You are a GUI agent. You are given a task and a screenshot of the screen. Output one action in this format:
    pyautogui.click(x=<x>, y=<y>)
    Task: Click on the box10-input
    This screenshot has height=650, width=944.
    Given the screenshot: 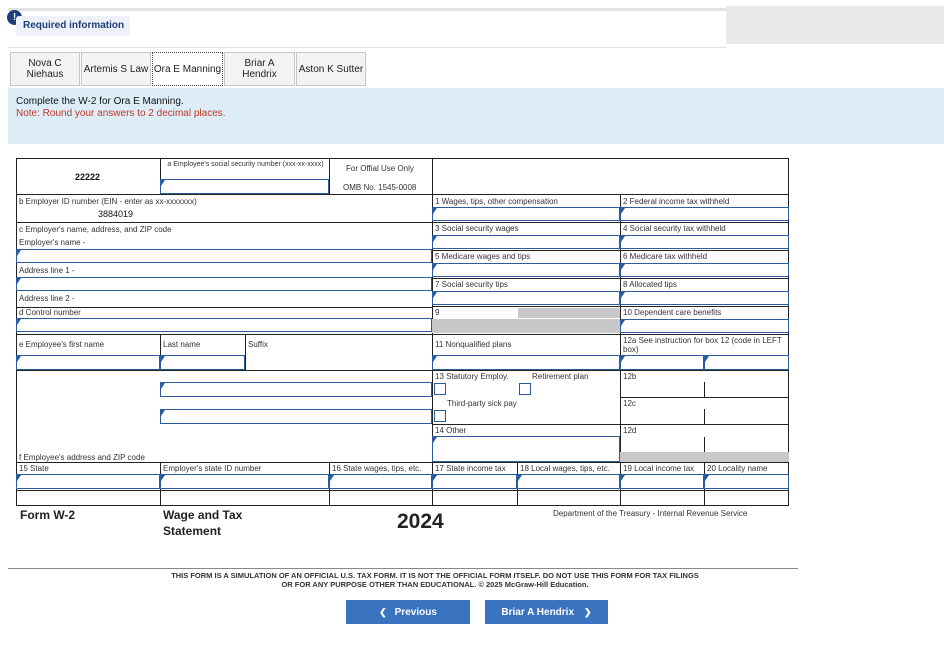 What is the action you would take?
    pyautogui.click(x=704, y=326)
    